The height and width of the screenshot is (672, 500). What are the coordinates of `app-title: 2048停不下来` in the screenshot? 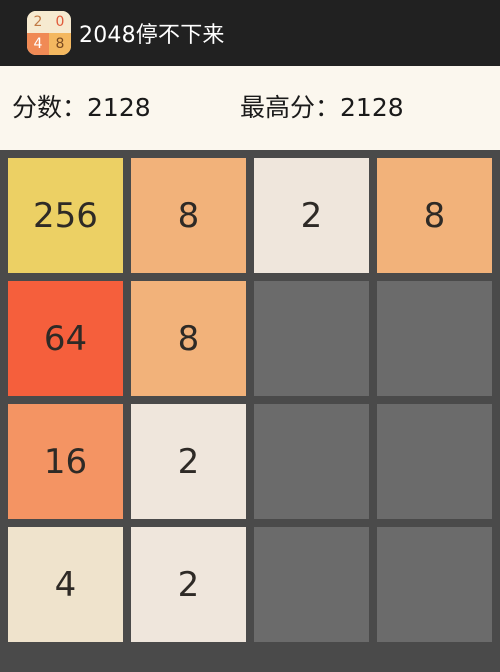 It's located at (152, 35).